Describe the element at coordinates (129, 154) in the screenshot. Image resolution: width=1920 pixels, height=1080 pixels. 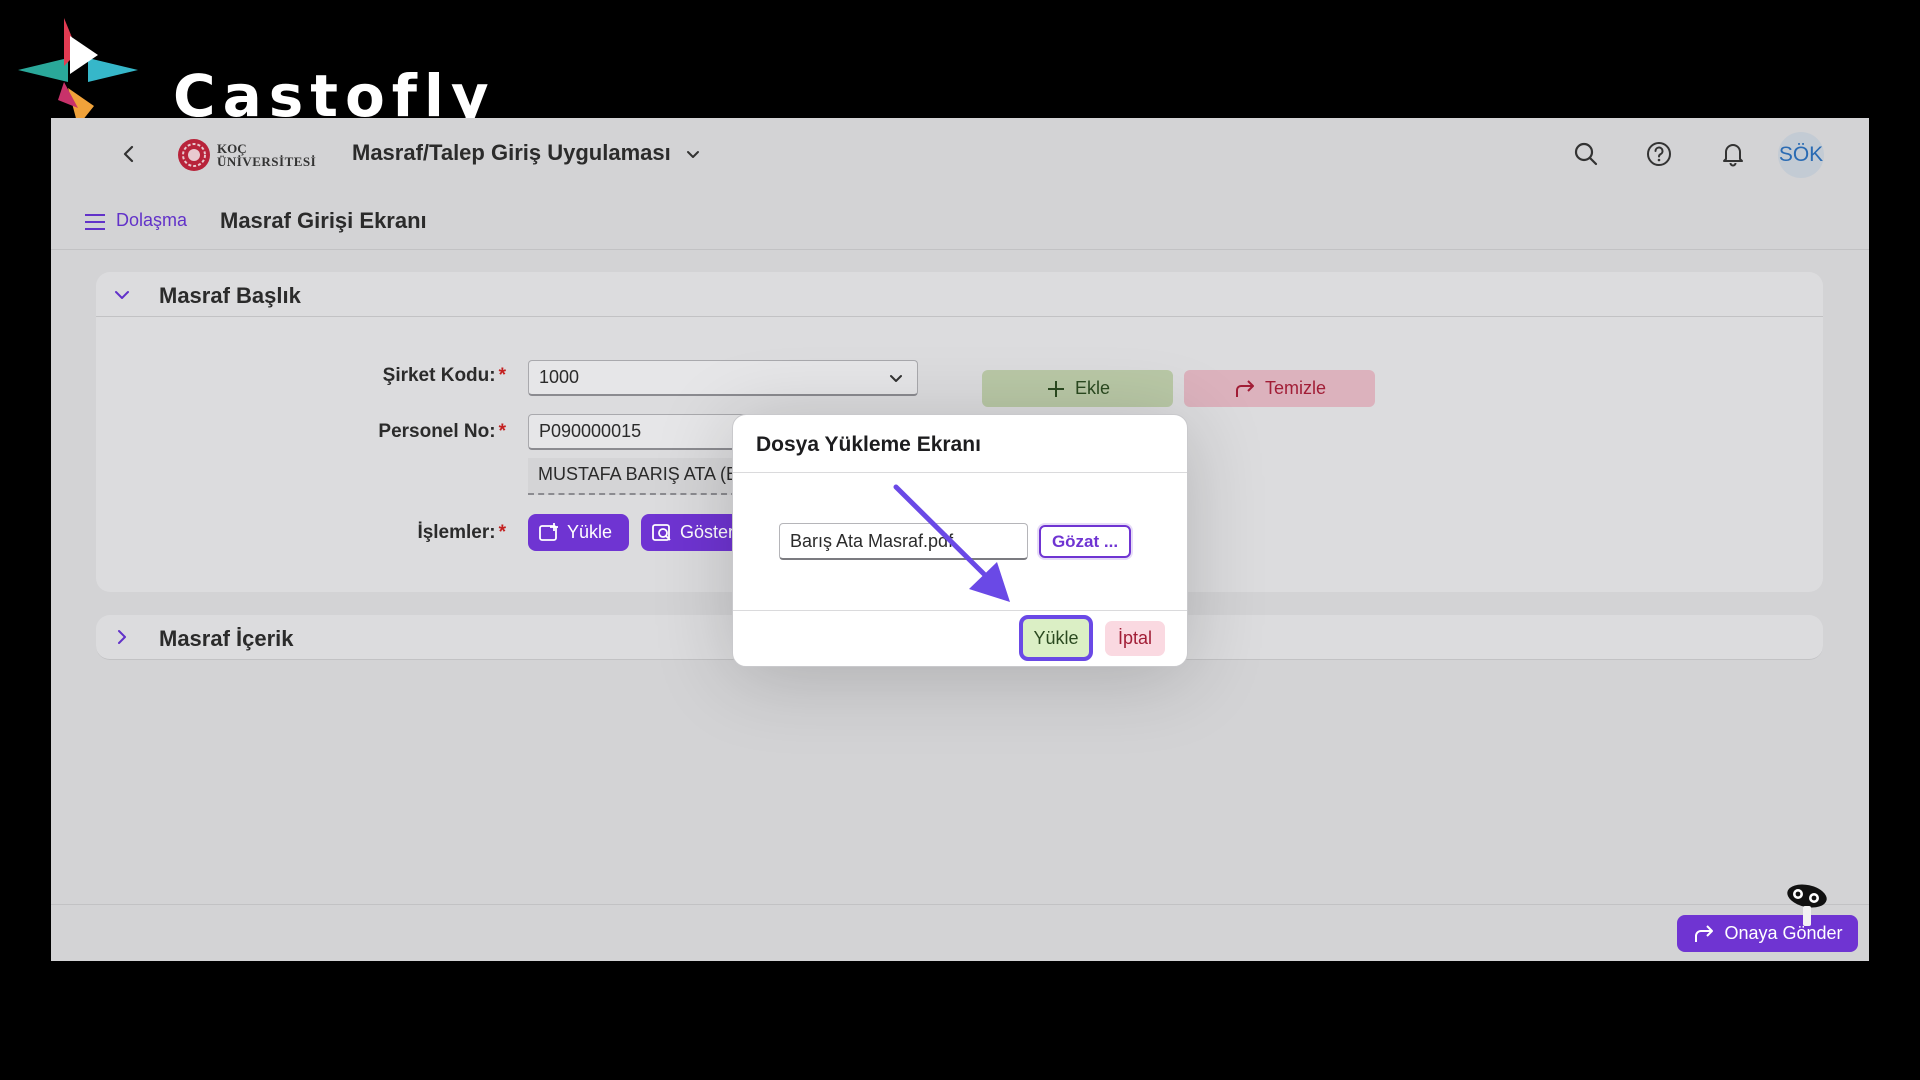
I see `back-icon` at that location.